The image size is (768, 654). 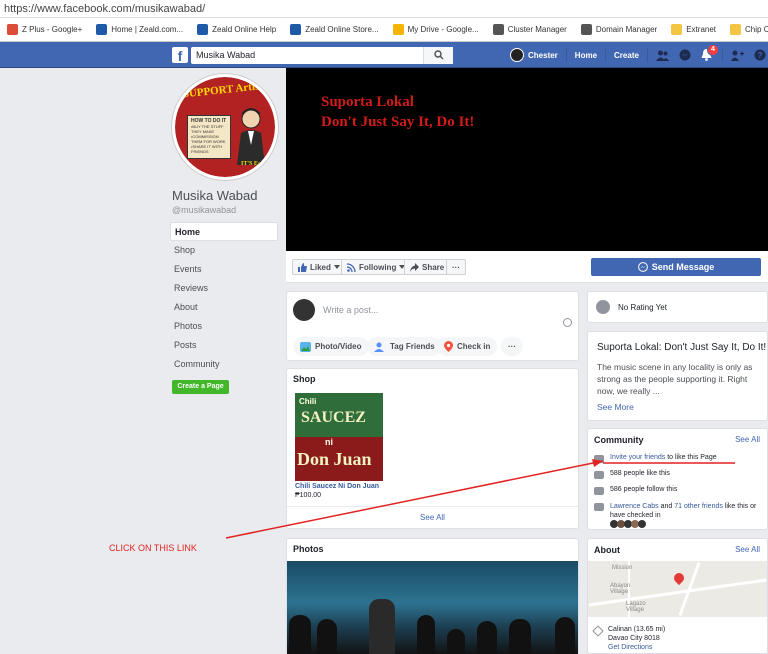 I want to click on bookmark-label: Domain Manager, so click(x=626, y=29).